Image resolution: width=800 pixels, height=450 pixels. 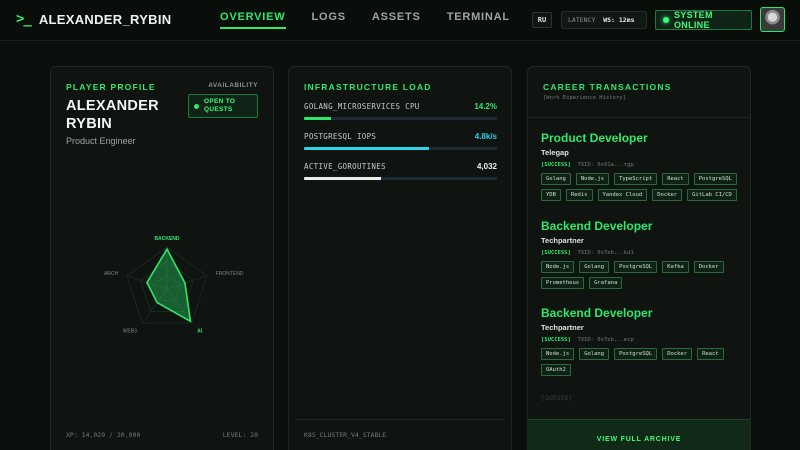 What do you see at coordinates (365, 20) in the screenshot?
I see `main-nav: OVERVIEW LOGS ASSETS TERMINAL` at bounding box center [365, 20].